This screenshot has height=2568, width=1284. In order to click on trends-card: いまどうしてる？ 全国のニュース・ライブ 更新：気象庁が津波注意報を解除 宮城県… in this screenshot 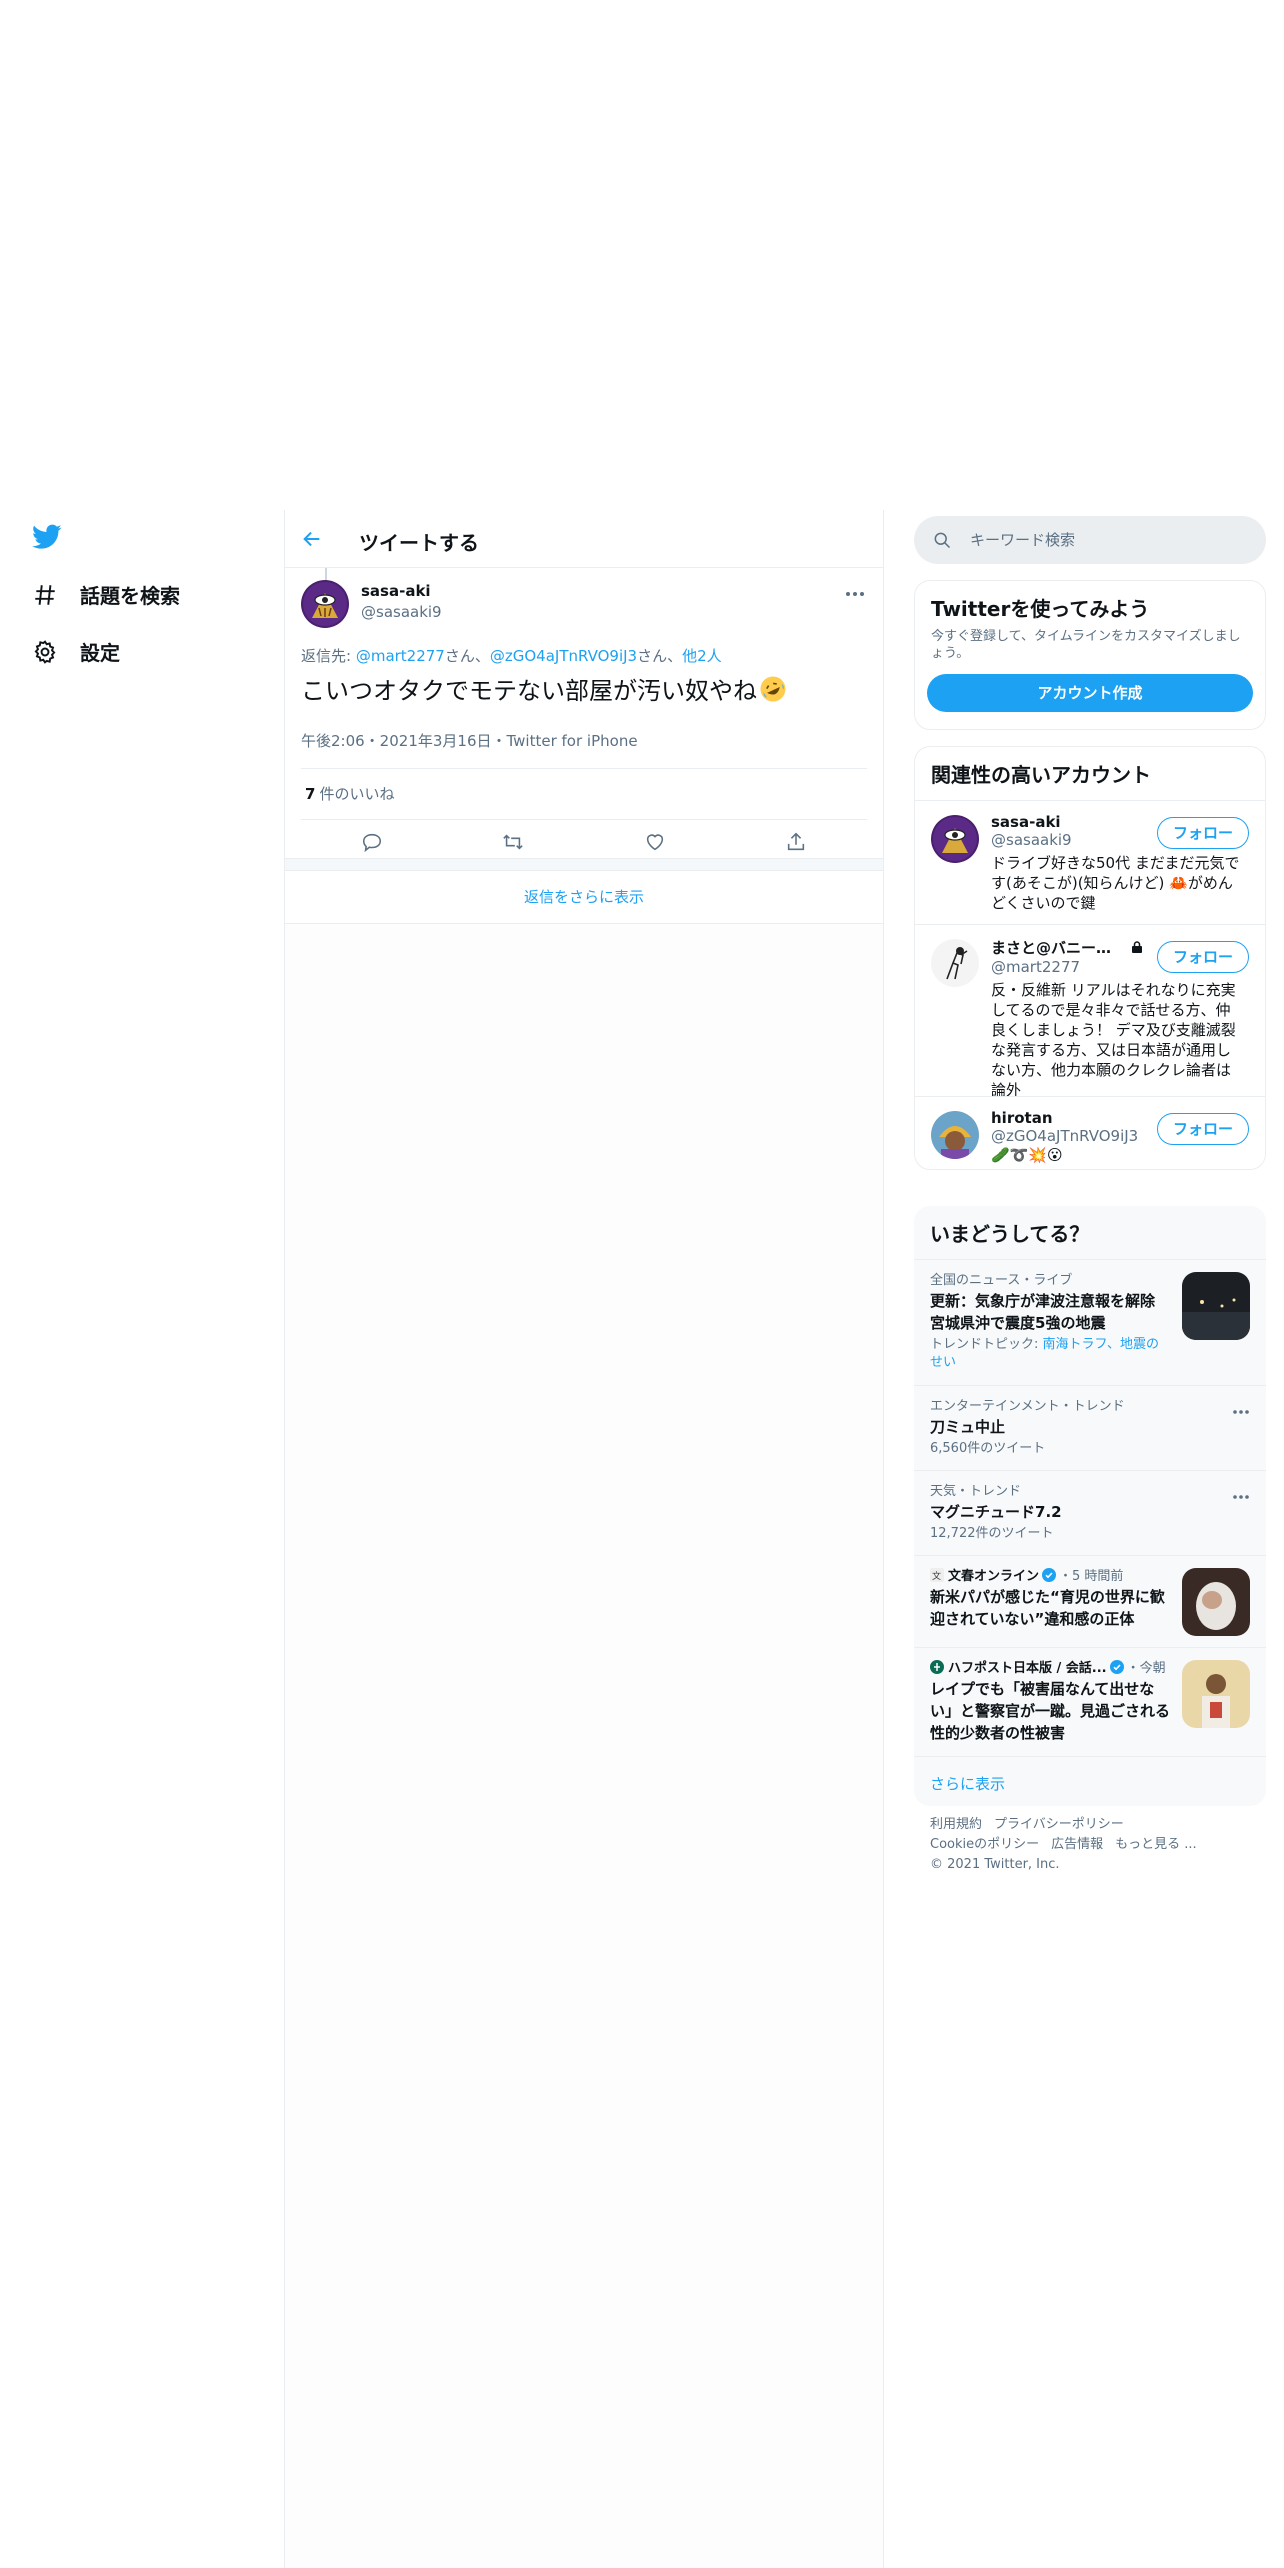, I will do `click(1090, 1506)`.